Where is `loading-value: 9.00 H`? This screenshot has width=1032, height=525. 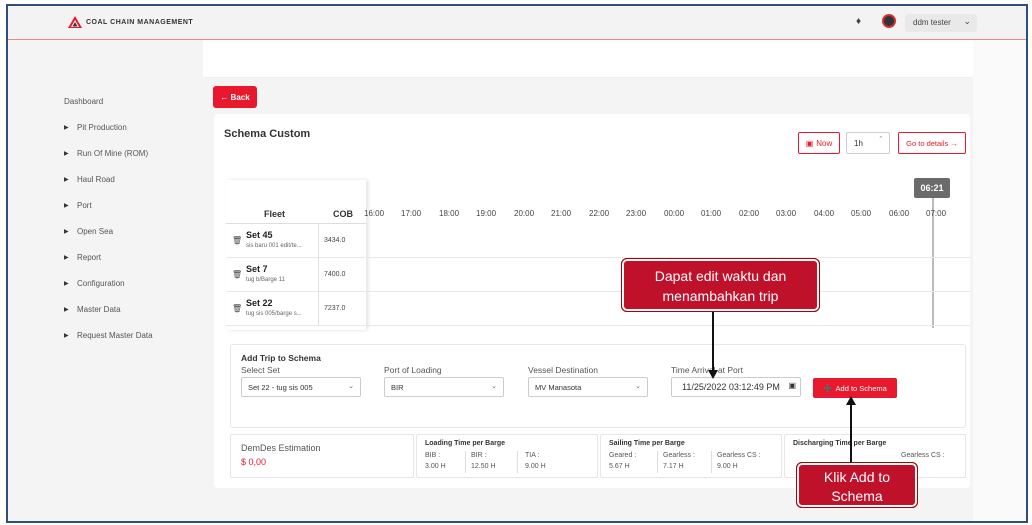
loading-value: 9.00 H is located at coordinates (535, 466).